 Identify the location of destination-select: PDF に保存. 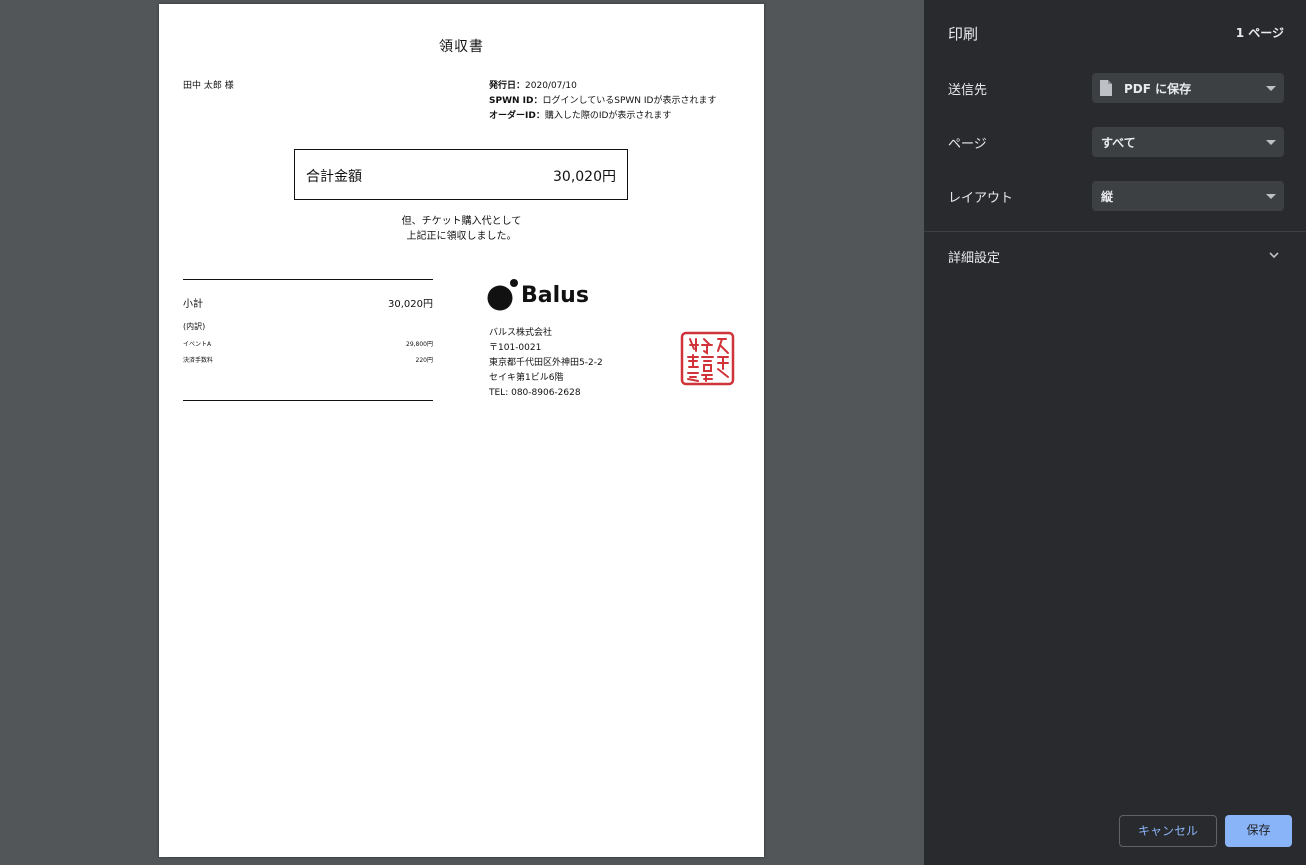
(1188, 88).